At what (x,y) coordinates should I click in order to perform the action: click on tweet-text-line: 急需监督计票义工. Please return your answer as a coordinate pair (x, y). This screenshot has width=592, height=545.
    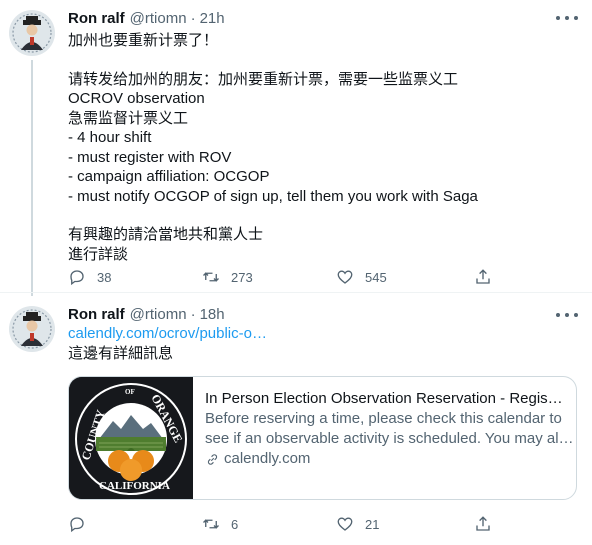
    Looking at the image, I should click on (128, 118).